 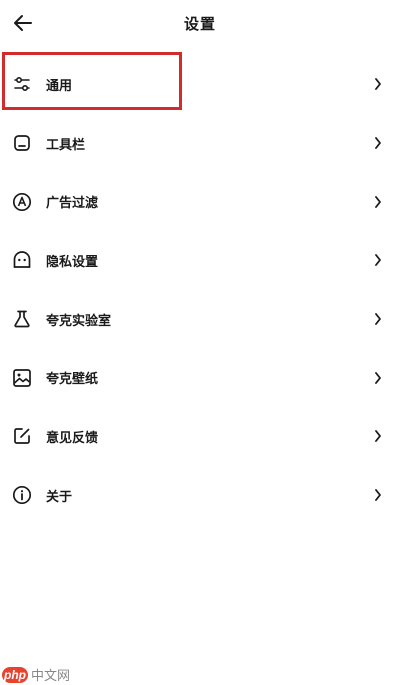 What do you see at coordinates (200, 143) in the screenshot?
I see `settings-item-toolbar: 工具栏` at bounding box center [200, 143].